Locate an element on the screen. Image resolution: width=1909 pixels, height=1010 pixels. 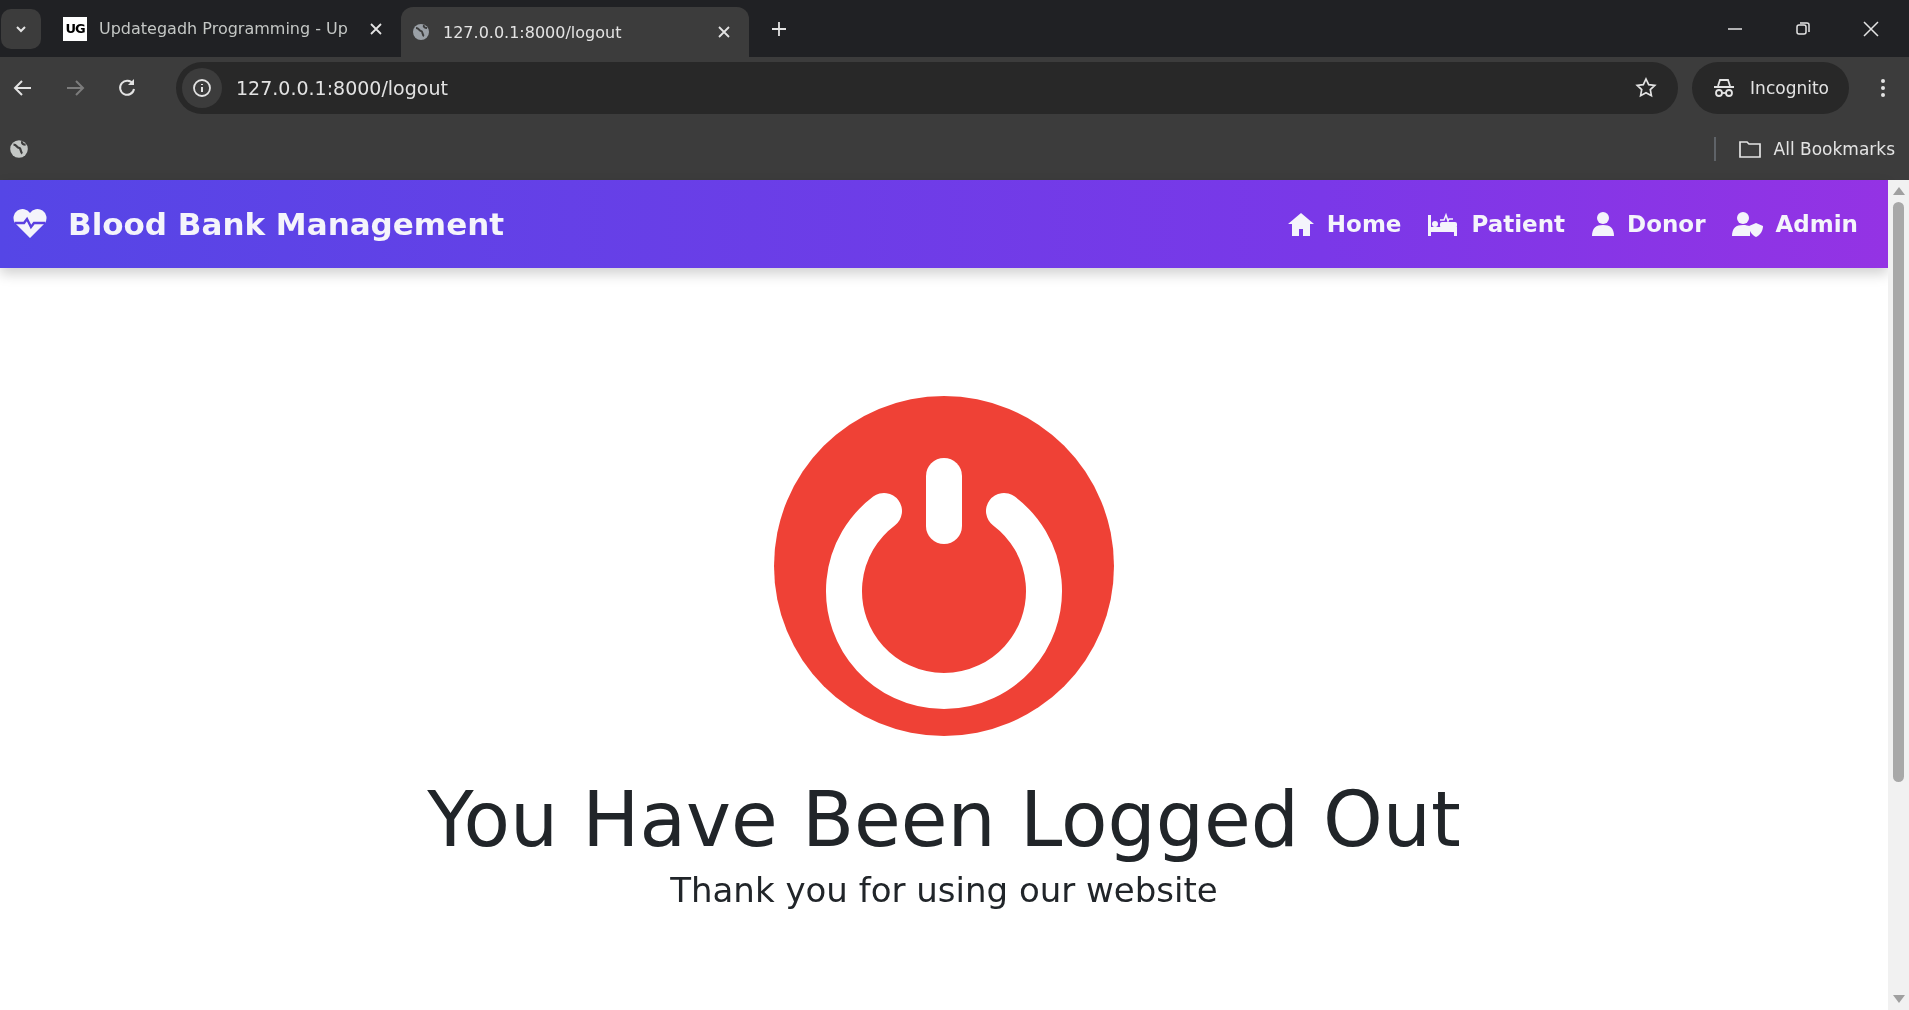
nav-link: Admin is located at coordinates (1794, 224).